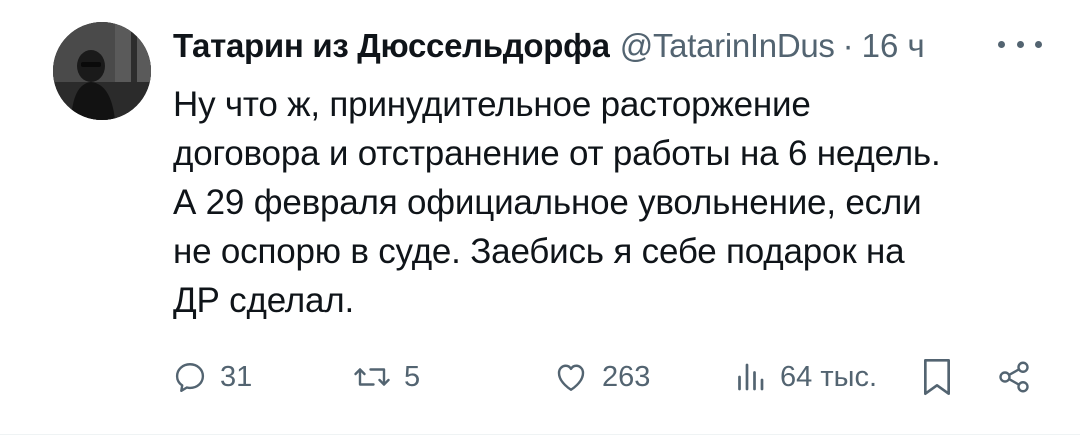 This screenshot has width=1080, height=435. I want to click on tweet-timestamp: 16 ч, so click(893, 46).